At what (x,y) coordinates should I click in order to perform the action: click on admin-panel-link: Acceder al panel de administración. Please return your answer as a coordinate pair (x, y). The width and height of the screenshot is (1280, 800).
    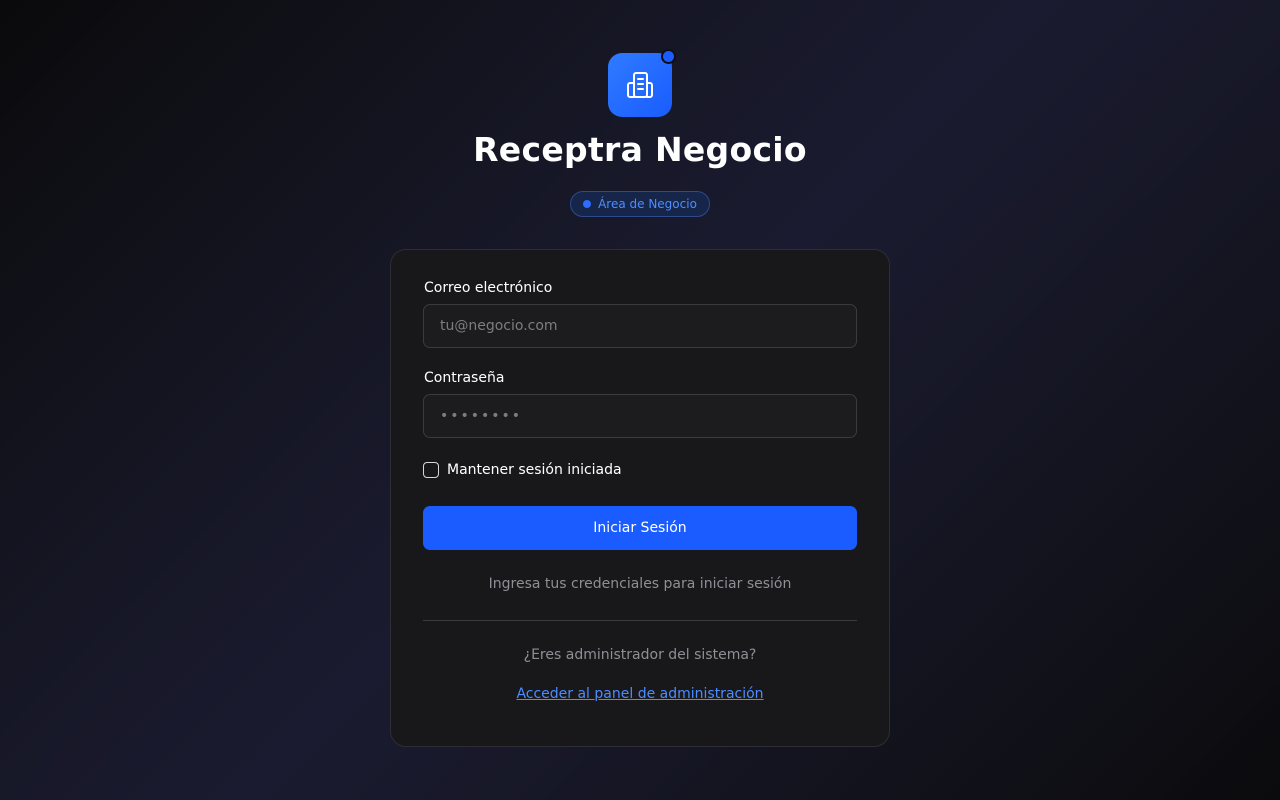
    Looking at the image, I should click on (639, 694).